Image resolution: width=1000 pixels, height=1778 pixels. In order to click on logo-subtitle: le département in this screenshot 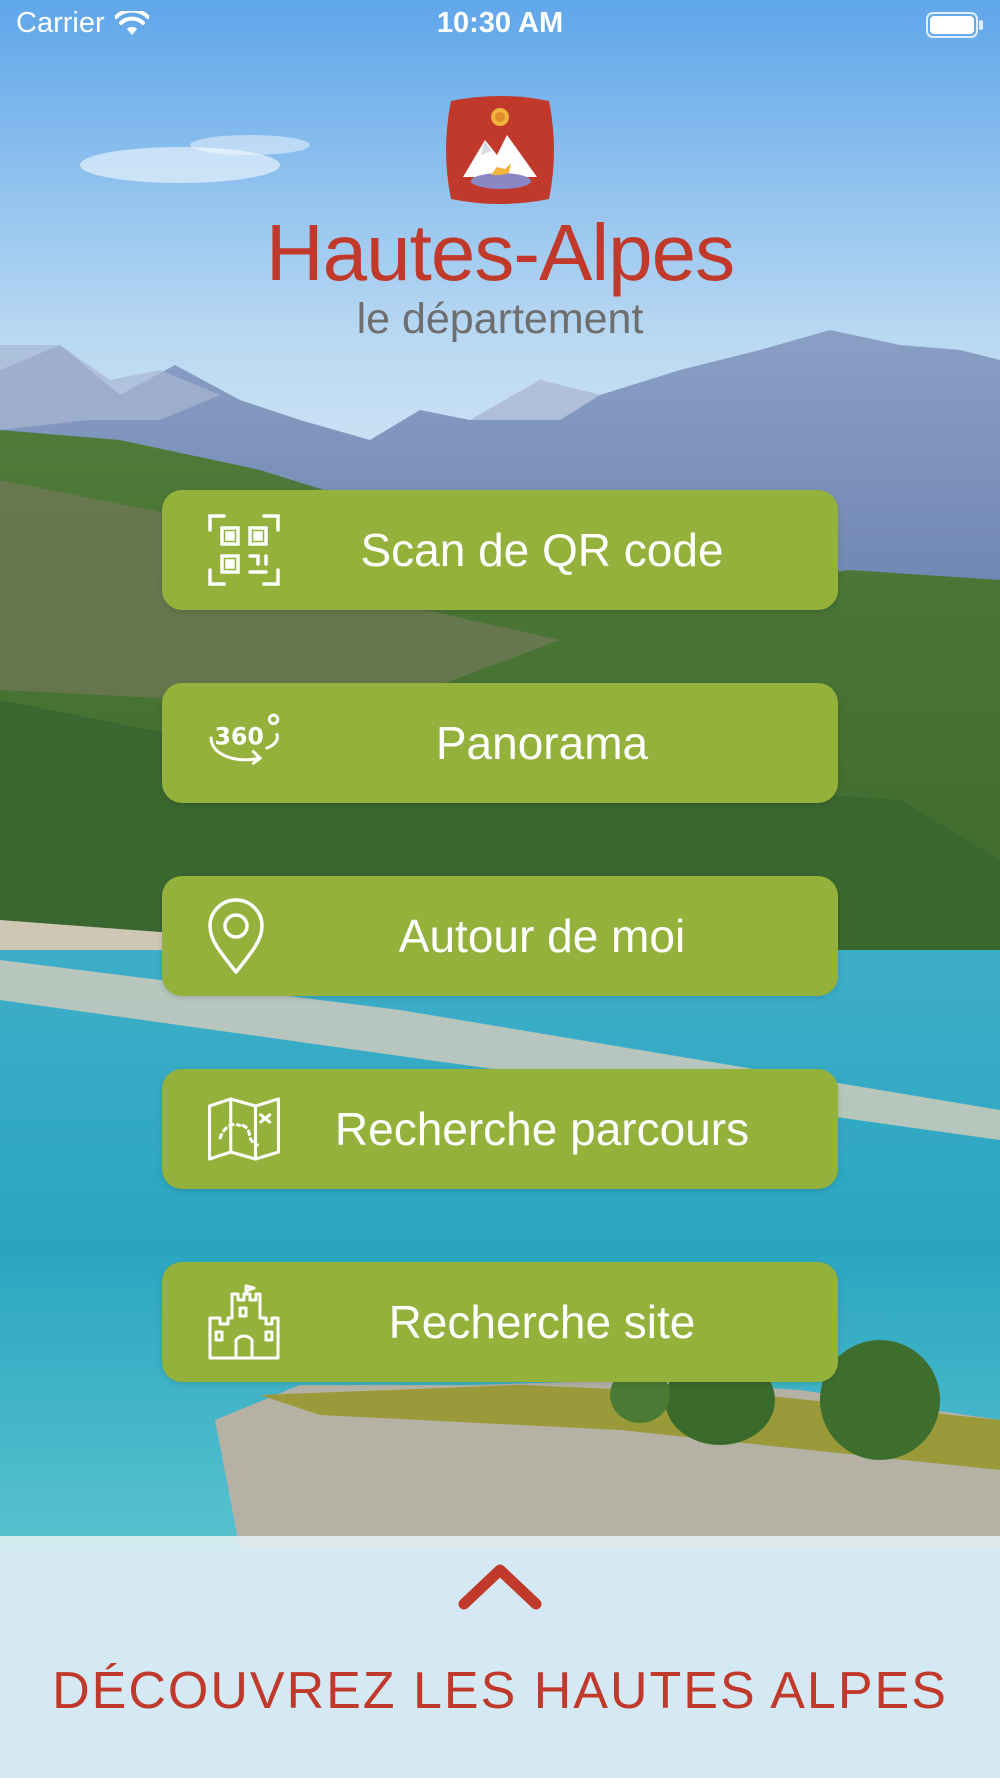, I will do `click(500, 319)`.